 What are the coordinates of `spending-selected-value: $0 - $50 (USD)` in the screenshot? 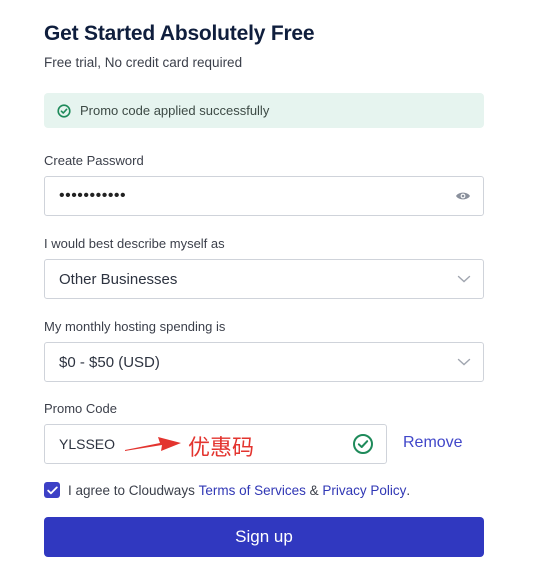 It's located at (109, 362).